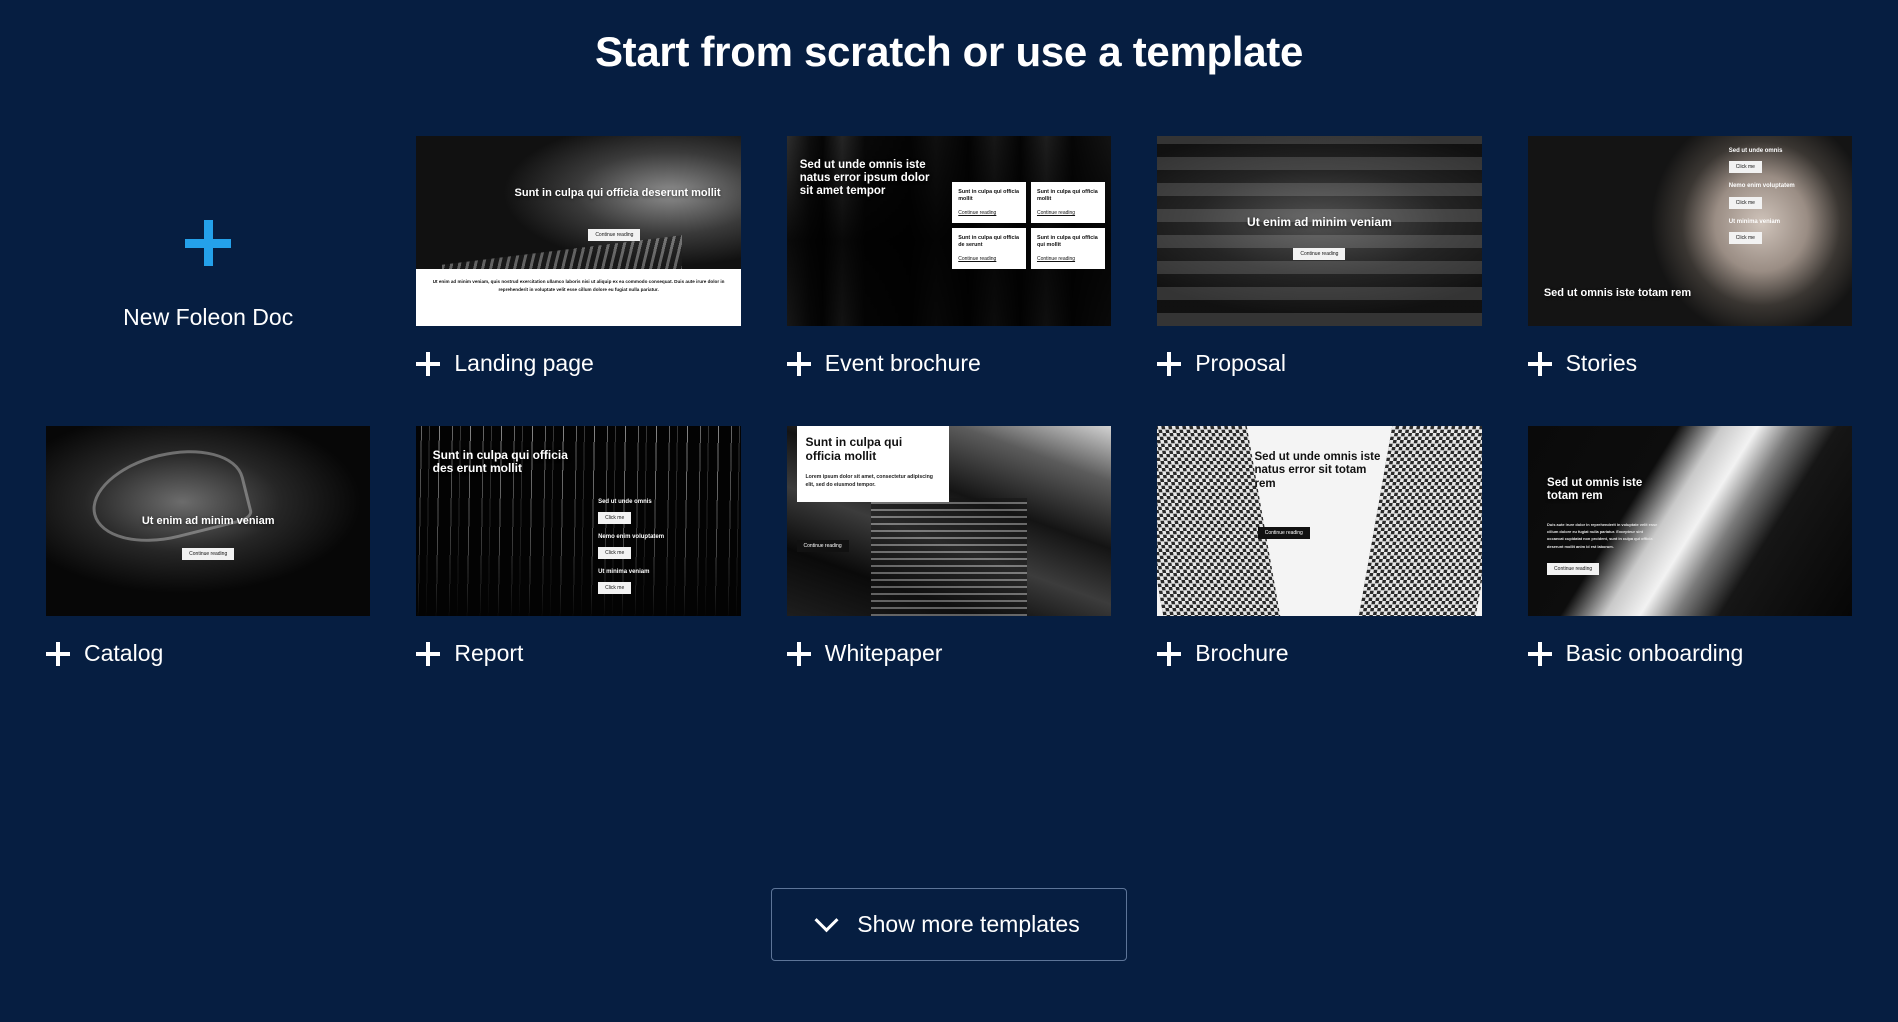 The width and height of the screenshot is (1898, 1022). Describe the element at coordinates (1240, 363) in the screenshot. I see `template-label: Proposal` at that location.